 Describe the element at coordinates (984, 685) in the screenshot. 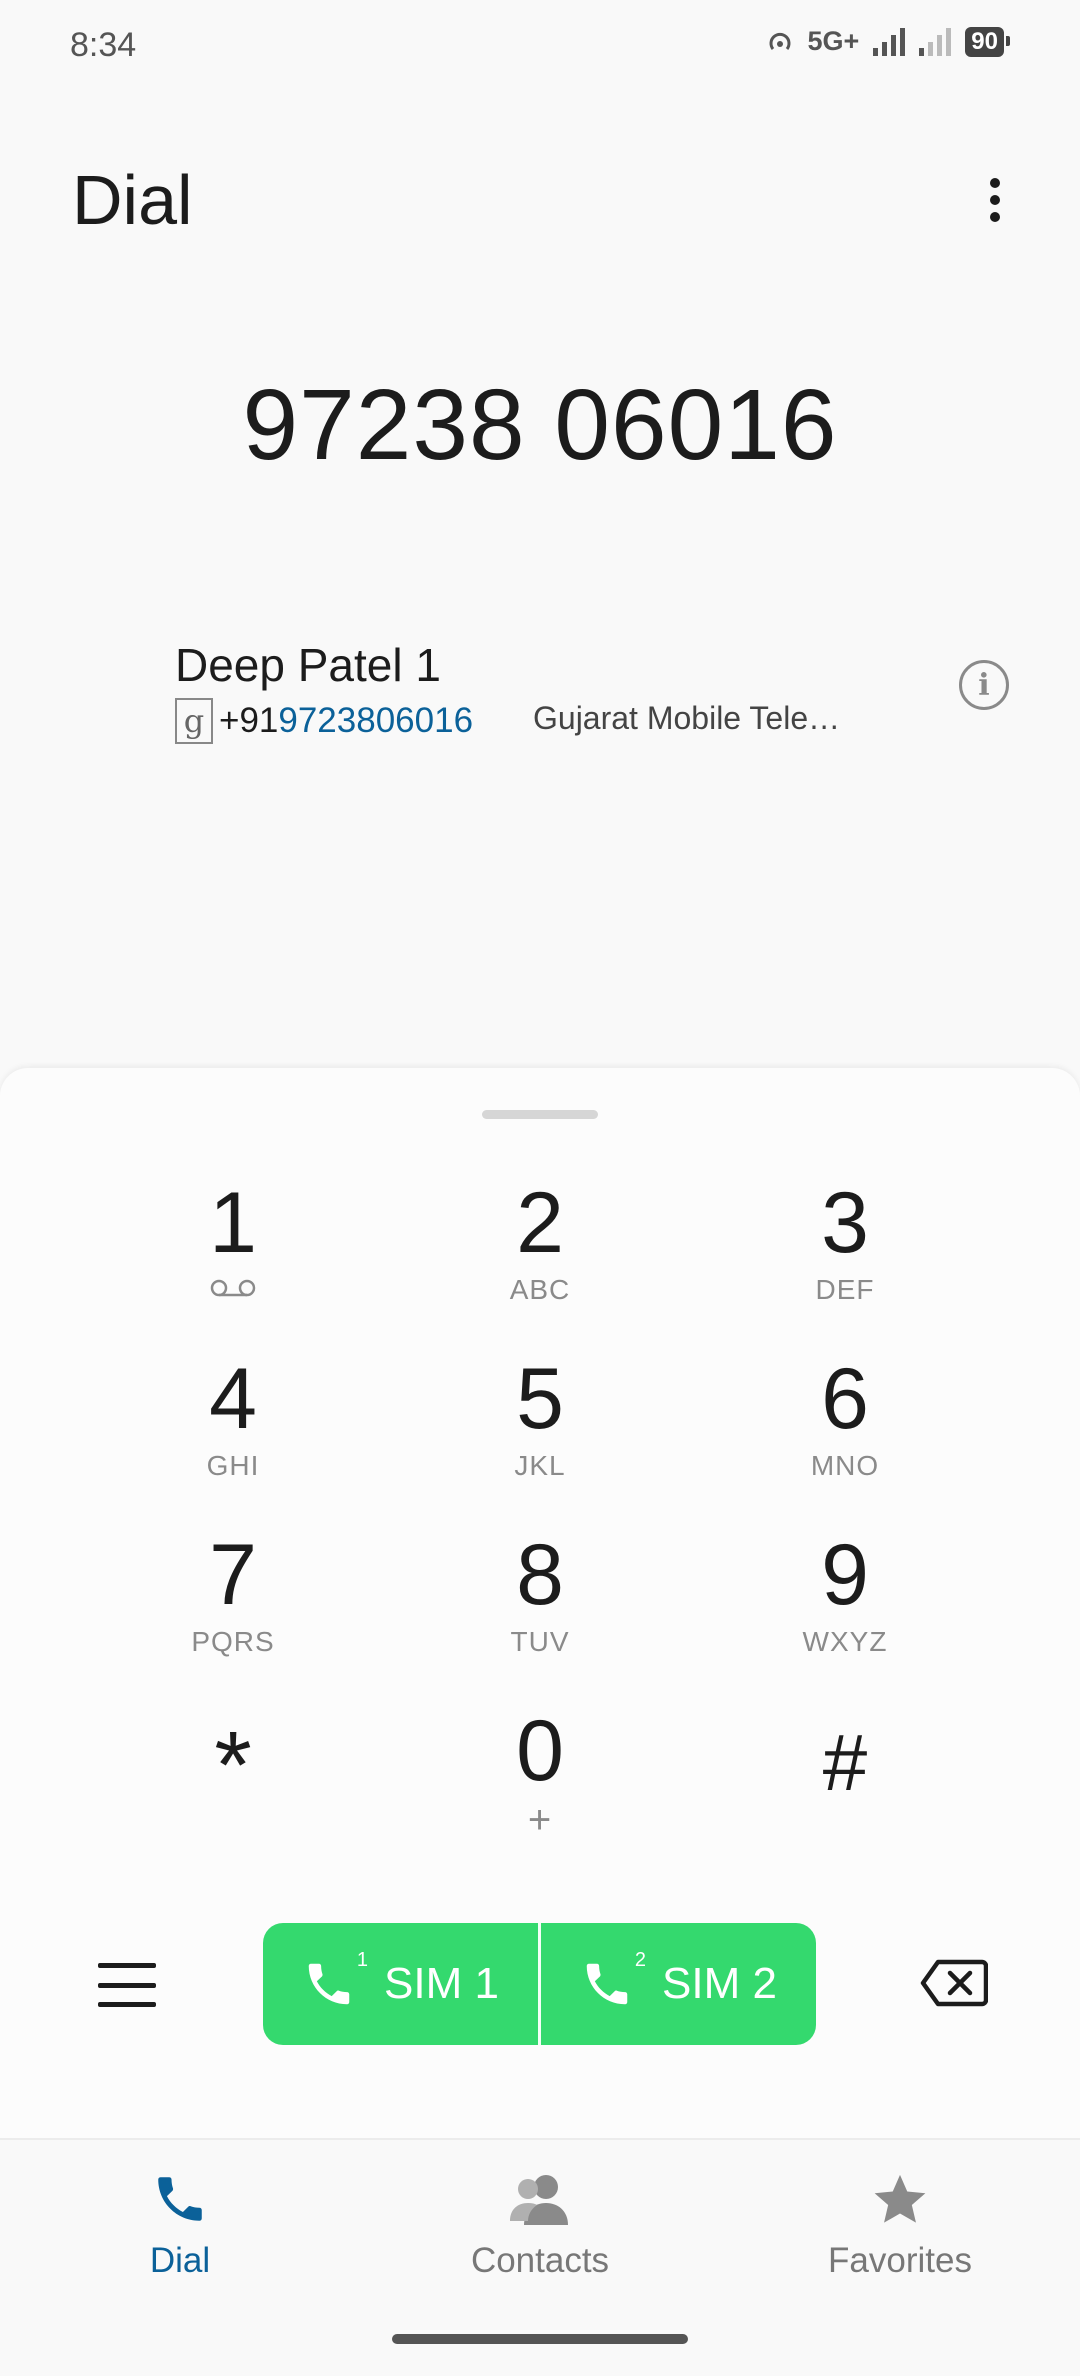

I see `info-icon: i` at that location.